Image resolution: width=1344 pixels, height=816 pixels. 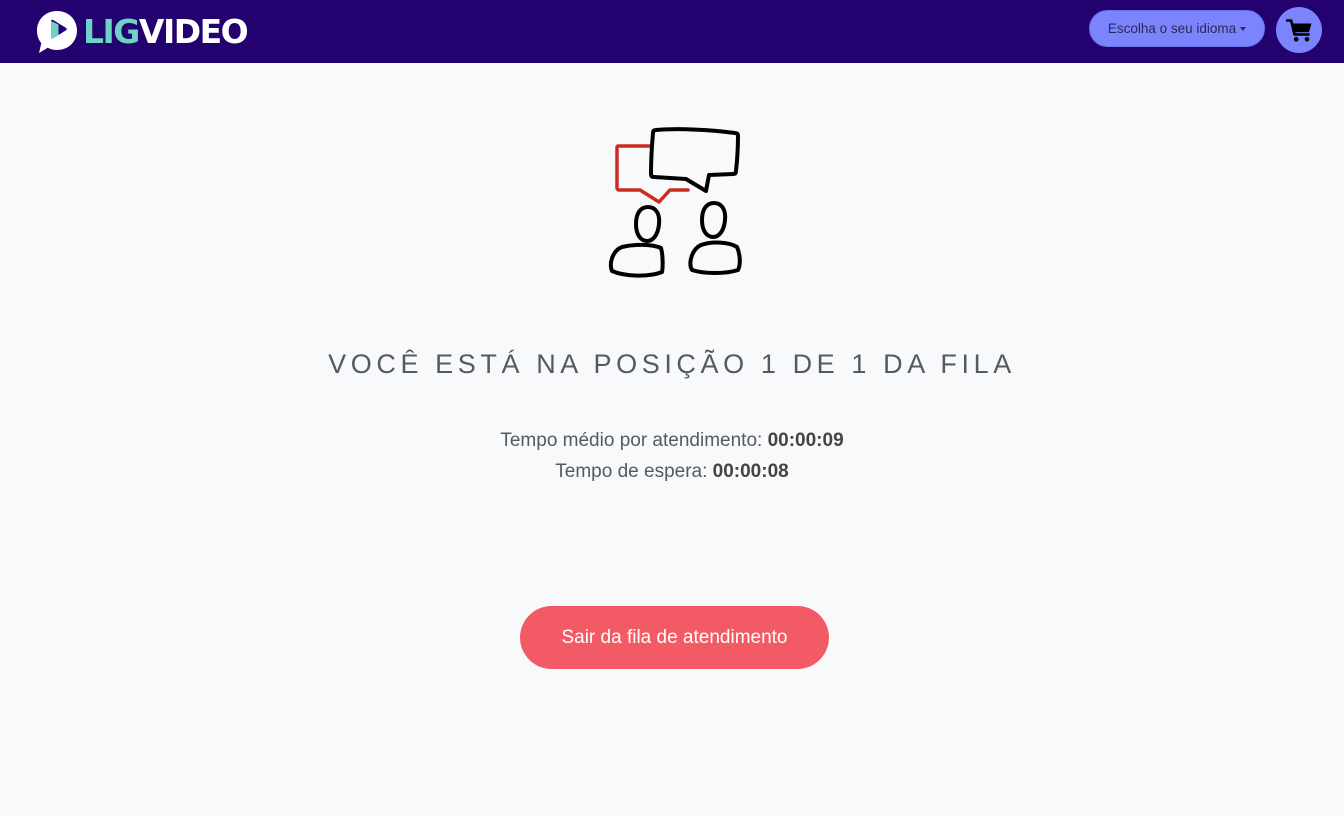 I want to click on queue-position-title: VOCÊ ESTÁ NA POSIÇÃO 1 DE 1 DA FILA, so click(x=672, y=364).